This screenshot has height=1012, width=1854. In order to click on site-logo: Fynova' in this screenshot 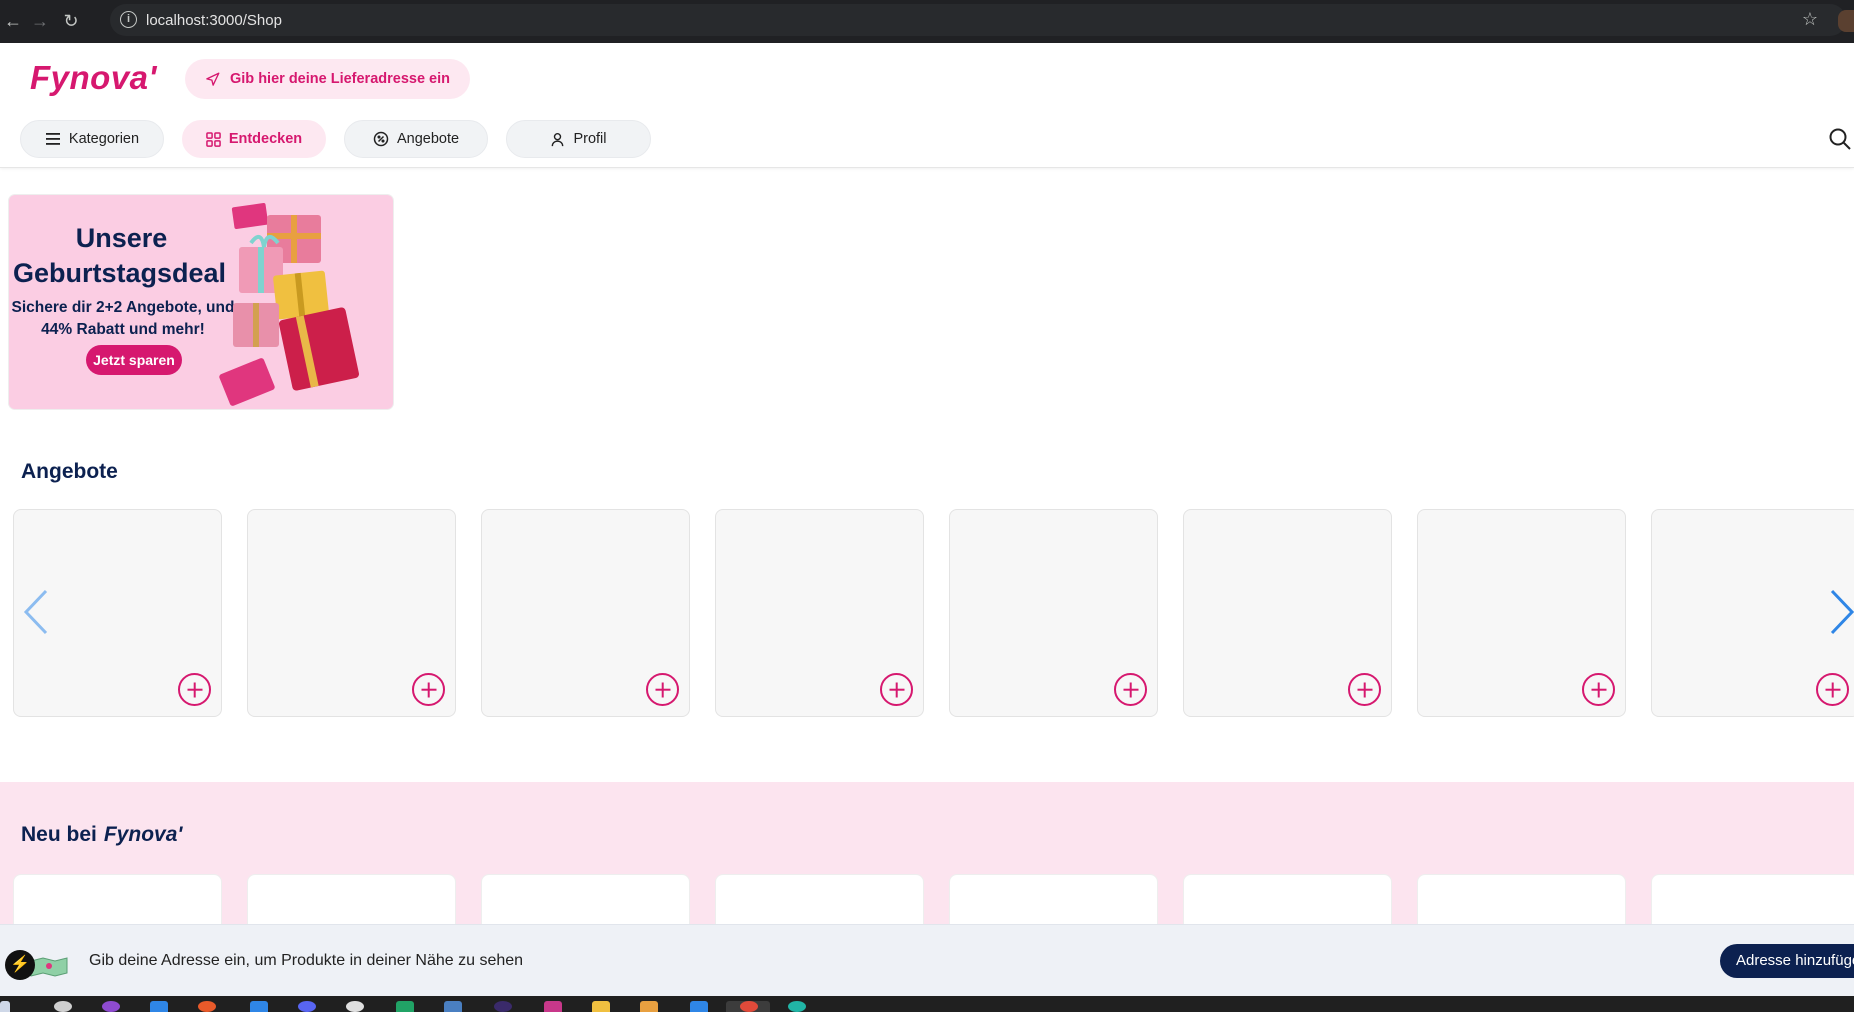, I will do `click(93, 78)`.